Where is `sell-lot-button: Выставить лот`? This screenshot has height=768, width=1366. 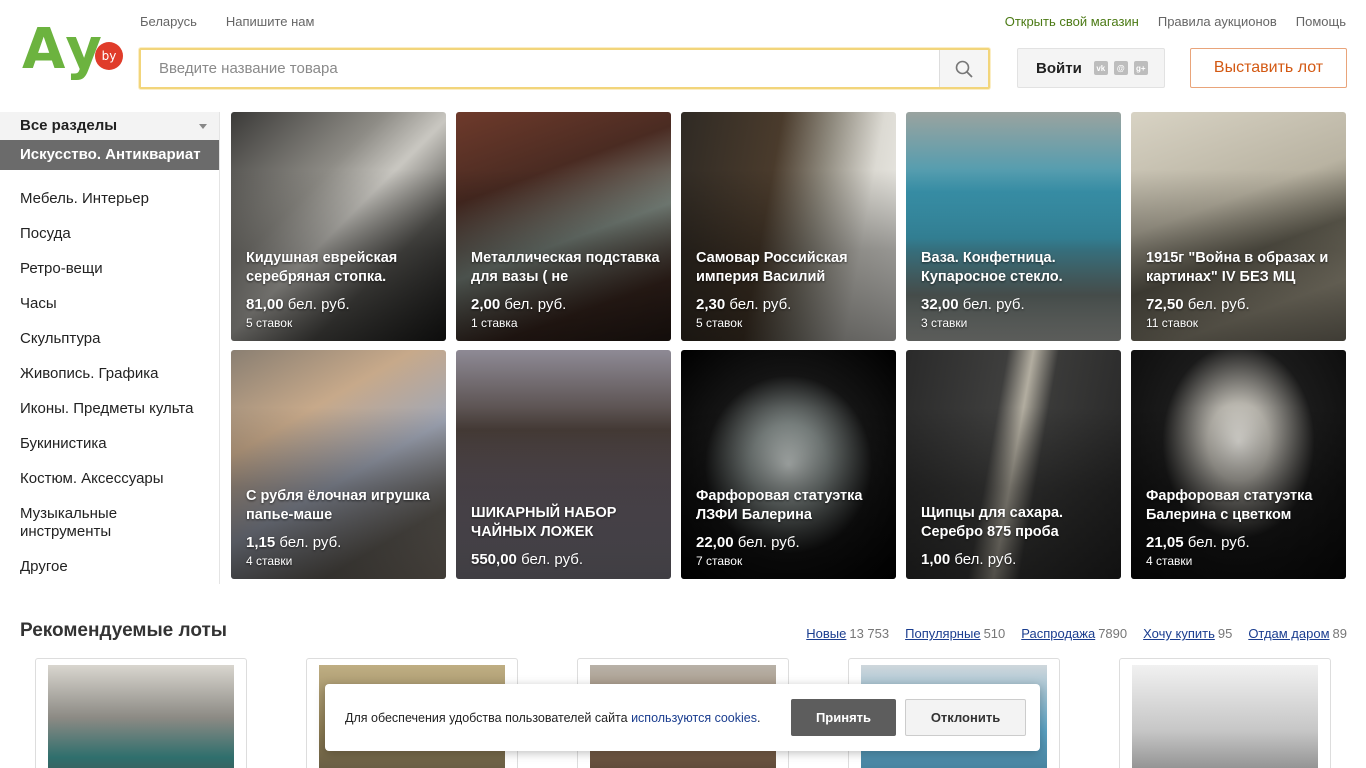
sell-lot-button: Выставить лот is located at coordinates (1268, 68).